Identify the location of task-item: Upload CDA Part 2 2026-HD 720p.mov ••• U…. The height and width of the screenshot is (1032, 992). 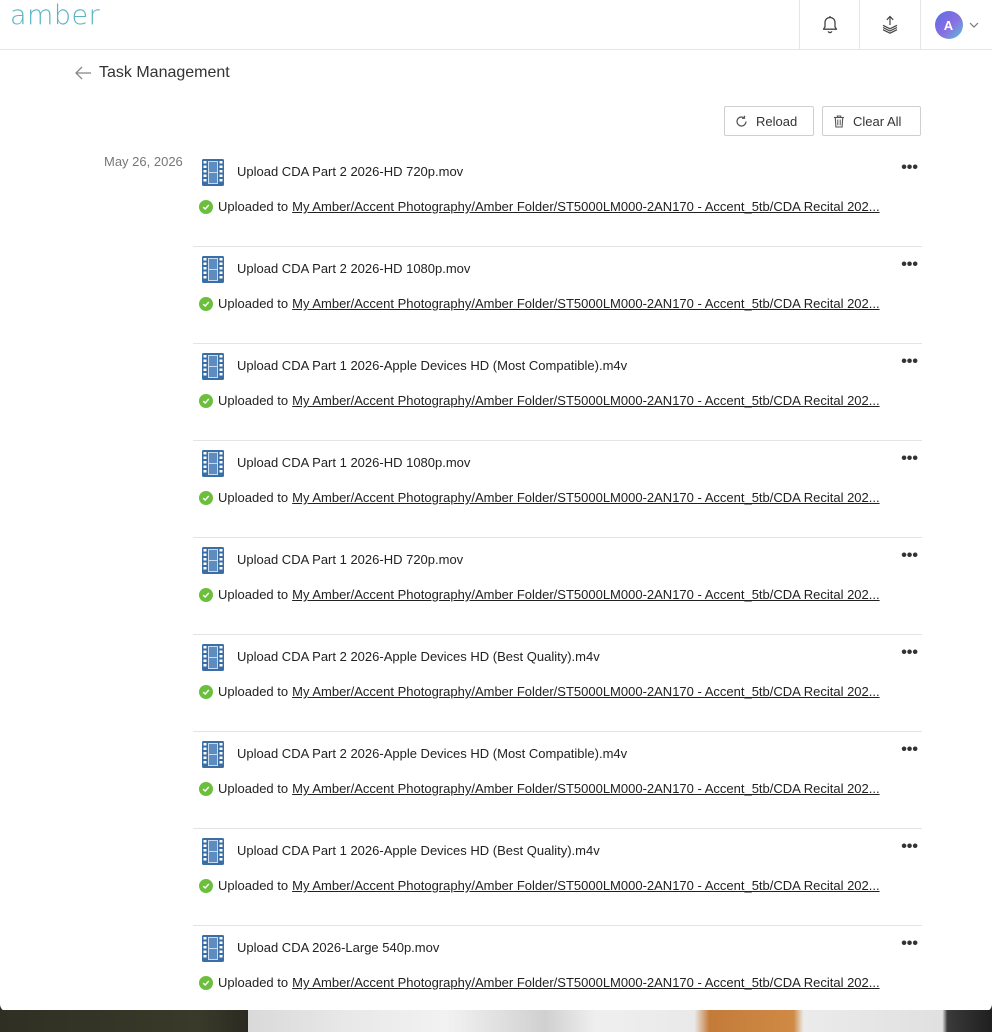
(557, 198).